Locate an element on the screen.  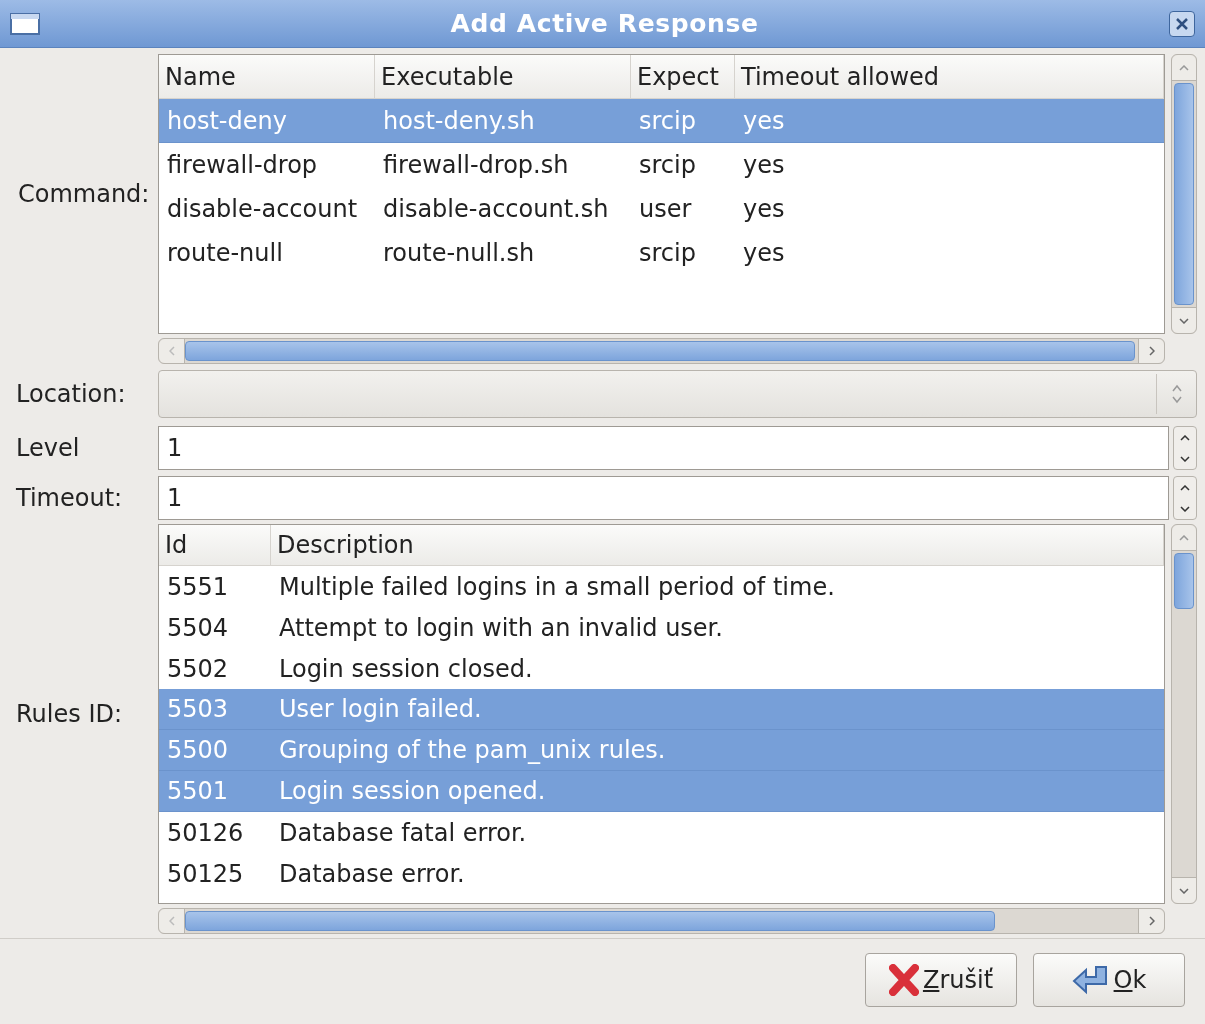
table-cell-text: 5501 is located at coordinates (198, 791).